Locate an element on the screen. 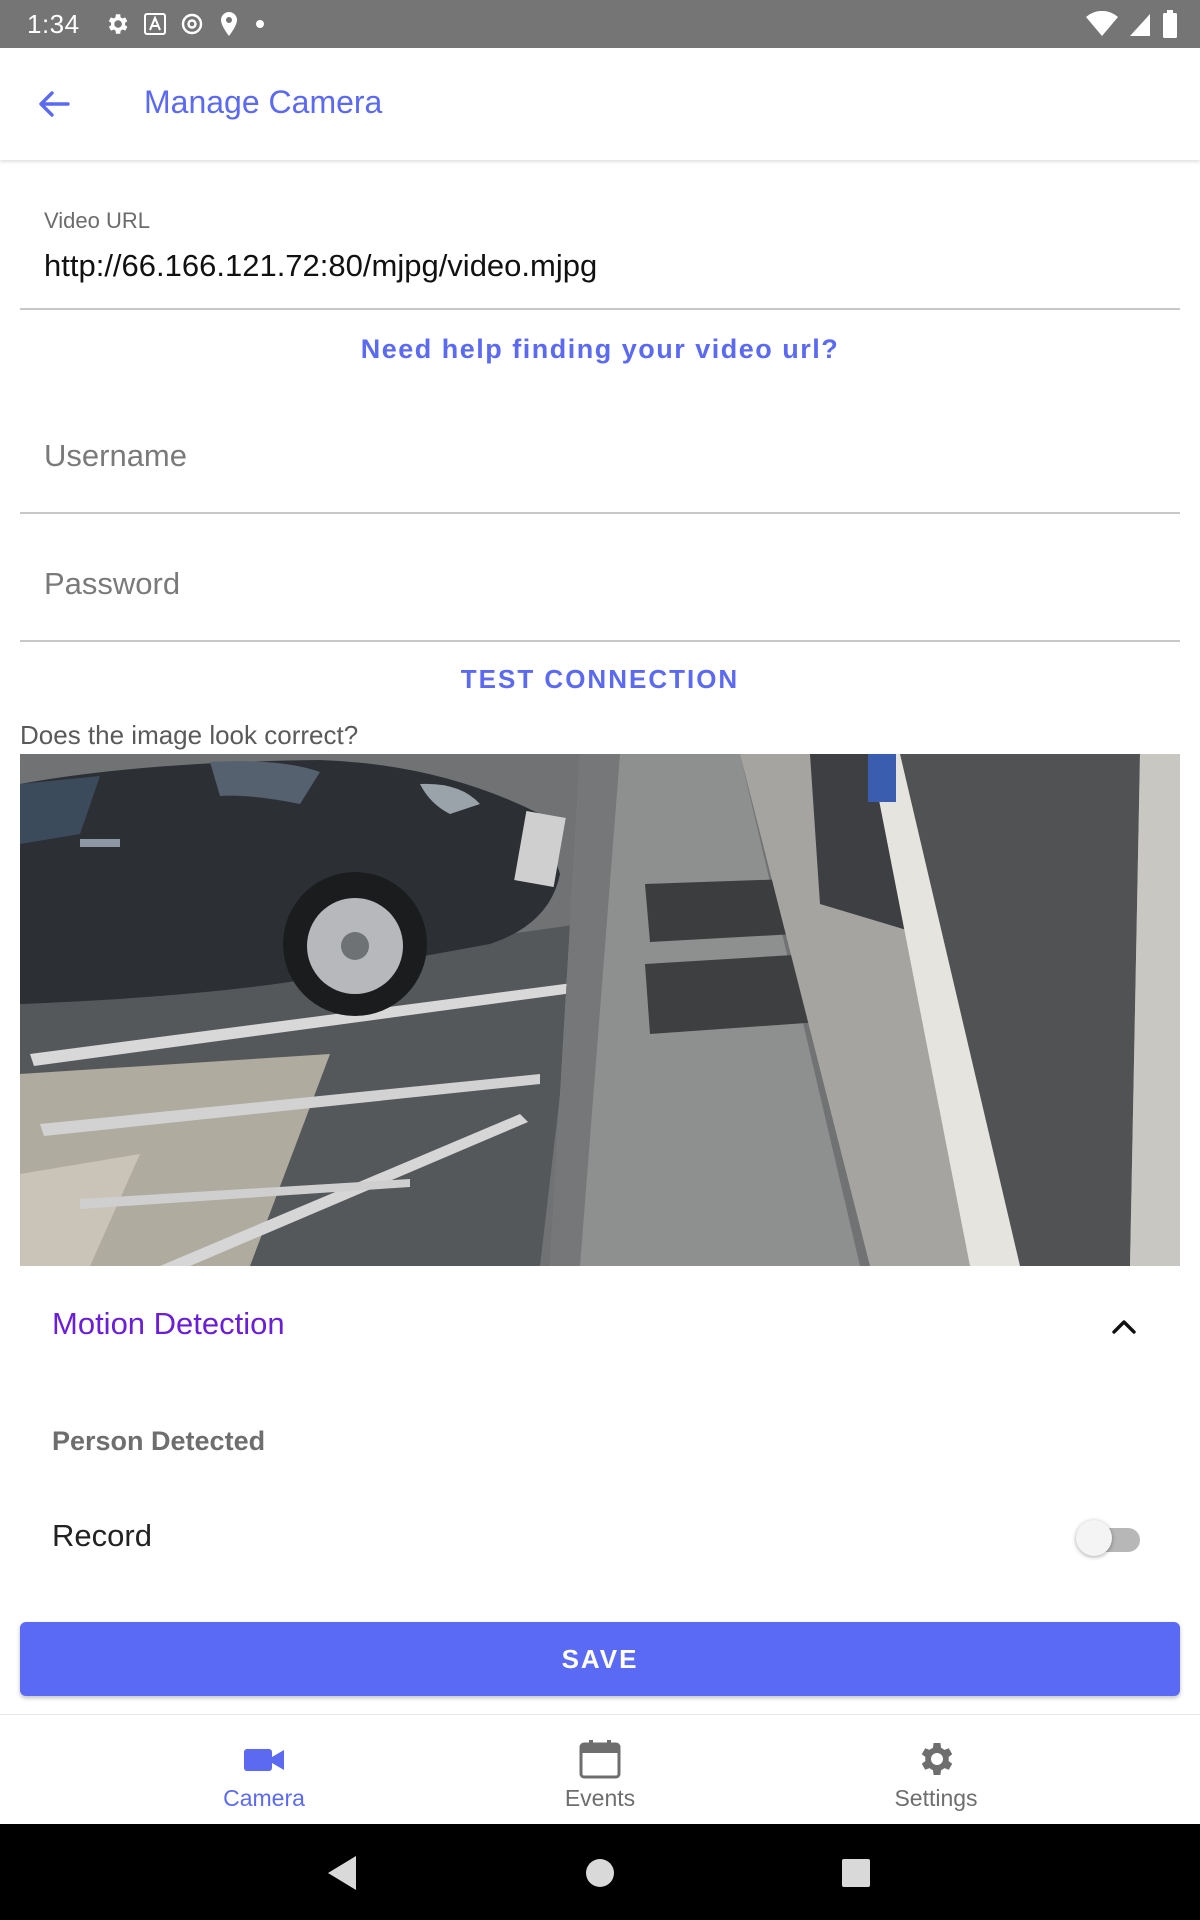 The image size is (1200, 1920). video-url-label: Video URL is located at coordinates (97, 220).